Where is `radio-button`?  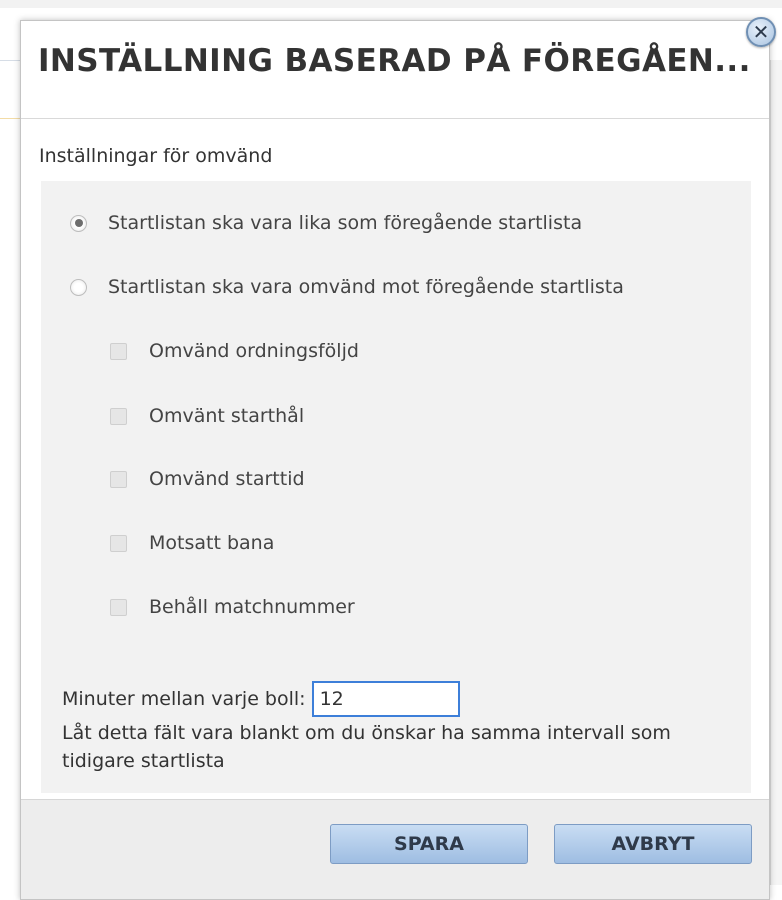 radio-button is located at coordinates (78, 287).